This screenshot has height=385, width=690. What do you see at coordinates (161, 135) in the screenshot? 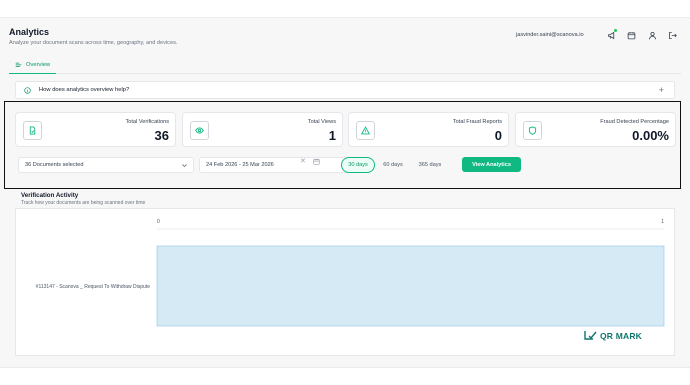
I see `stat-value: 36` at bounding box center [161, 135].